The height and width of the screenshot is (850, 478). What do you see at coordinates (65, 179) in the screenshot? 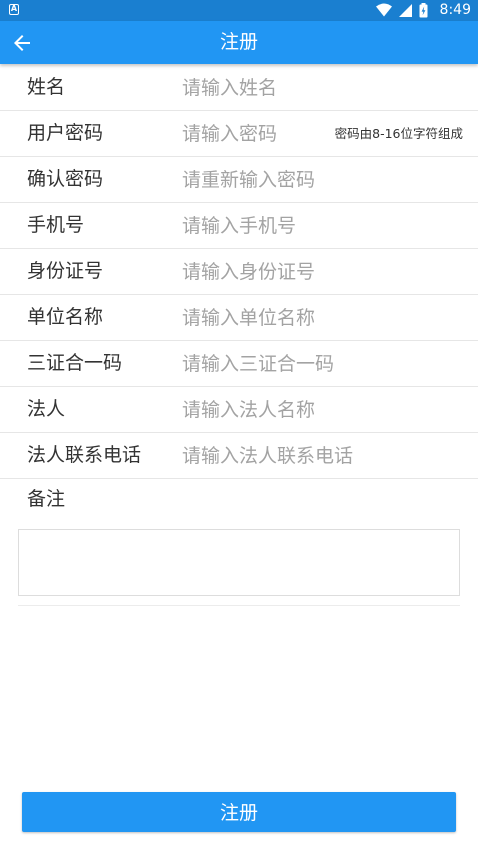
I see `confirm-password-label: 确认密码` at bounding box center [65, 179].